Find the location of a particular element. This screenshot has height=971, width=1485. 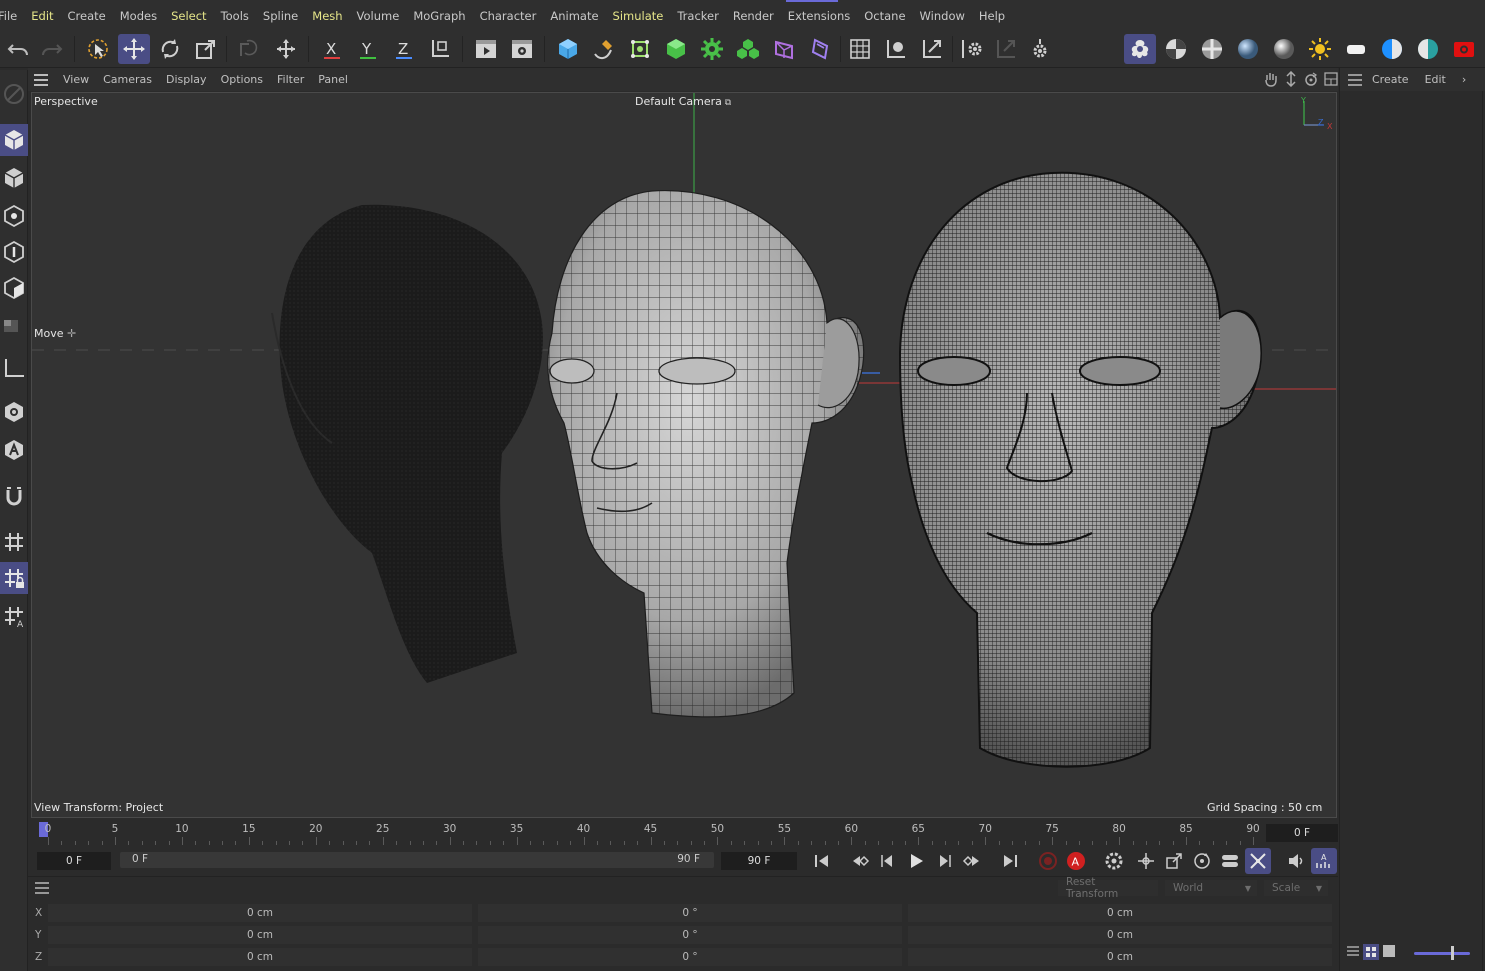

polygon-mode-button is located at coordinates (14, 288).